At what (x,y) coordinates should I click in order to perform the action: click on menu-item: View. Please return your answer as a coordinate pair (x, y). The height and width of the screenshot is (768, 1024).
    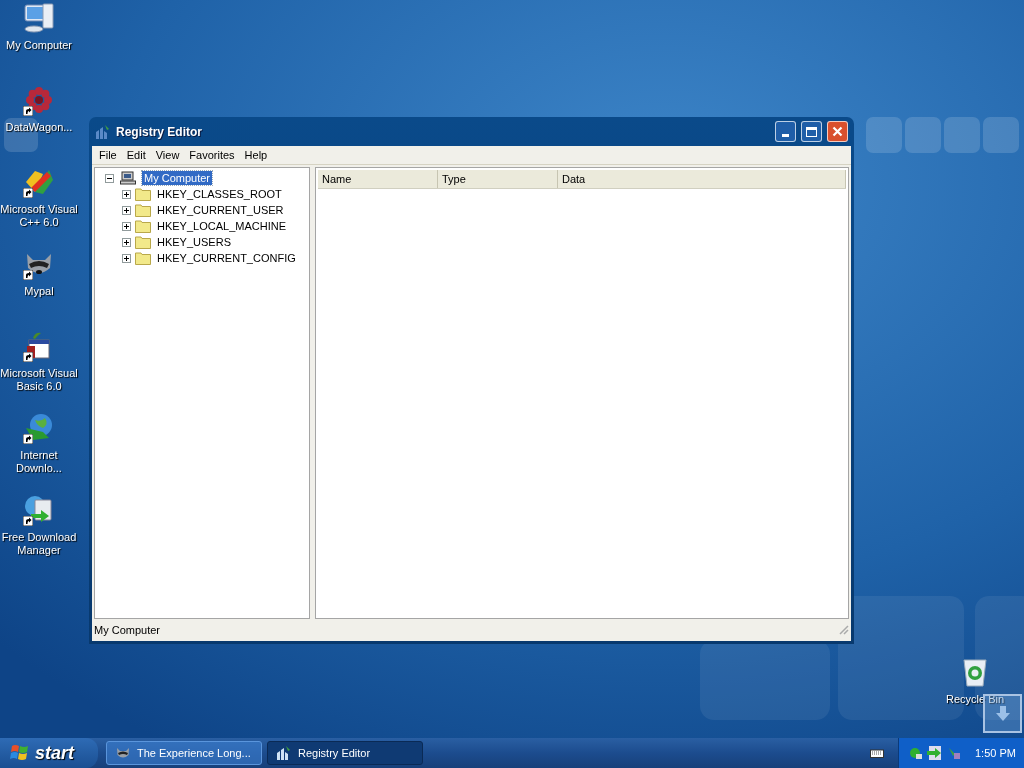
    Looking at the image, I should click on (167, 155).